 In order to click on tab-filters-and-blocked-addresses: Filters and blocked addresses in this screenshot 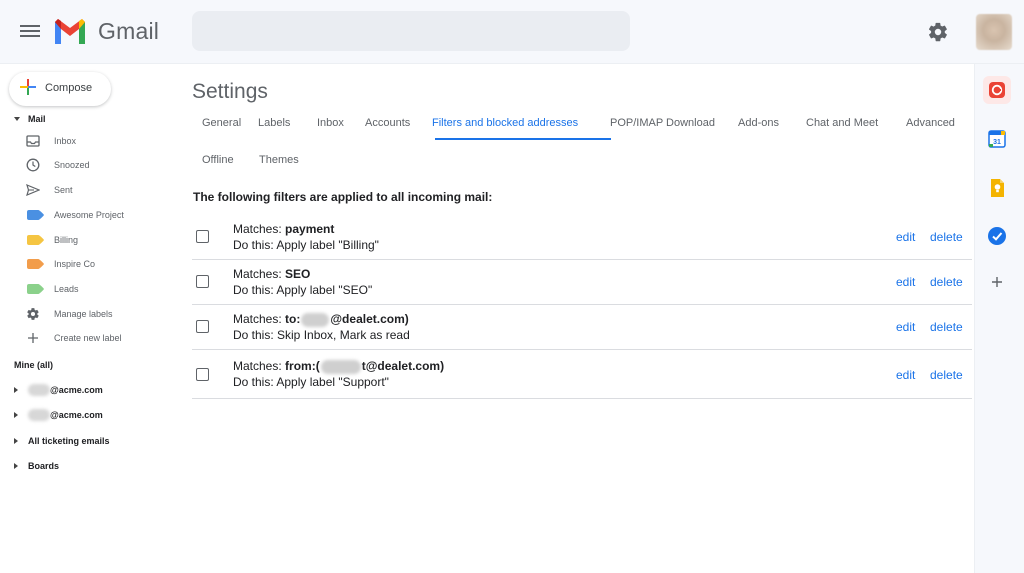, I will do `click(505, 123)`.